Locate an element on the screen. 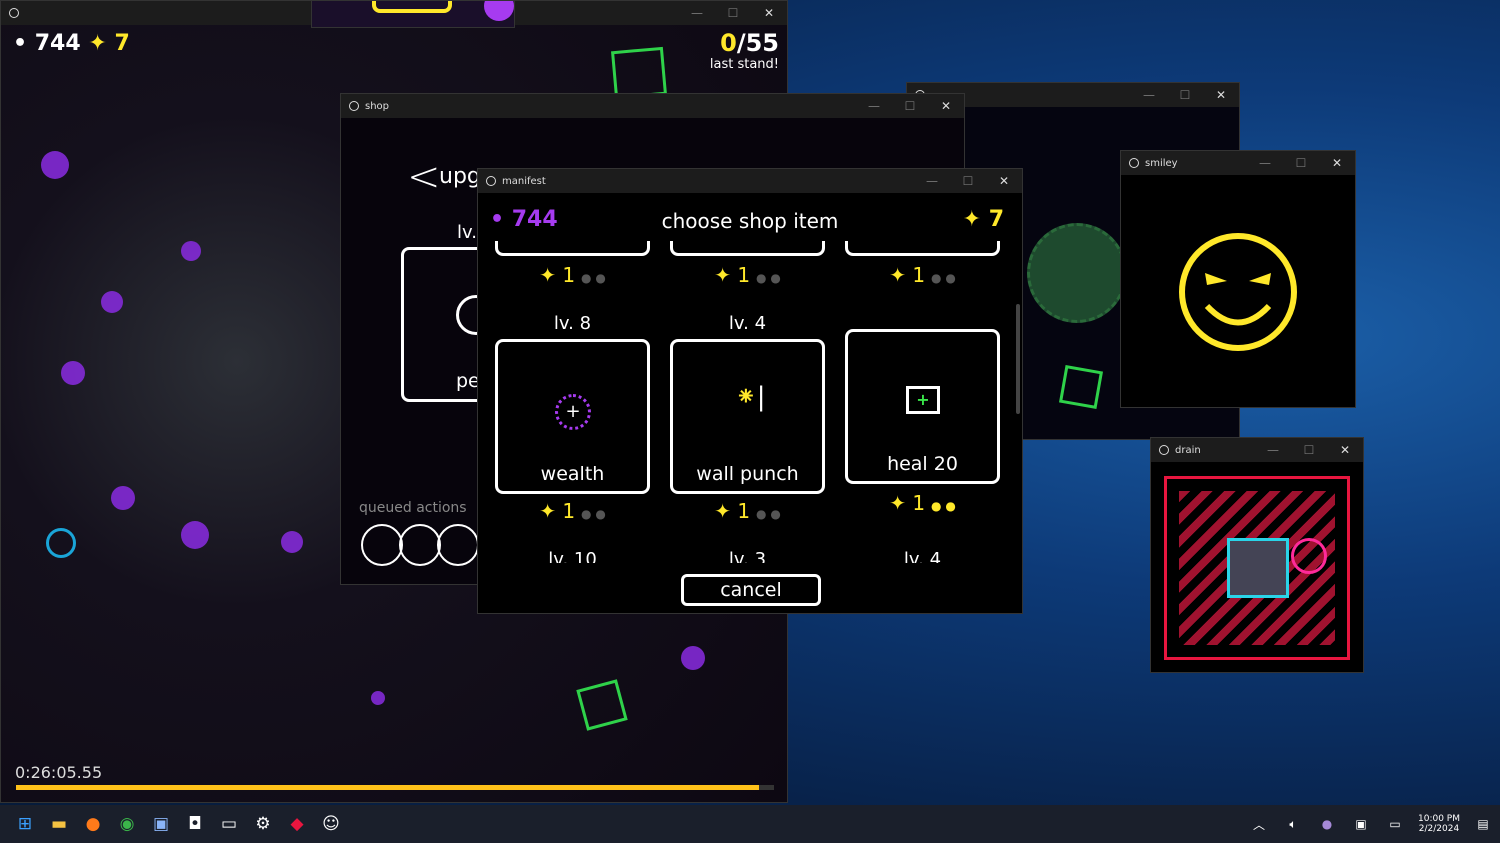 The width and height of the screenshot is (1500, 843). card-name: wall punch is located at coordinates (747, 474).